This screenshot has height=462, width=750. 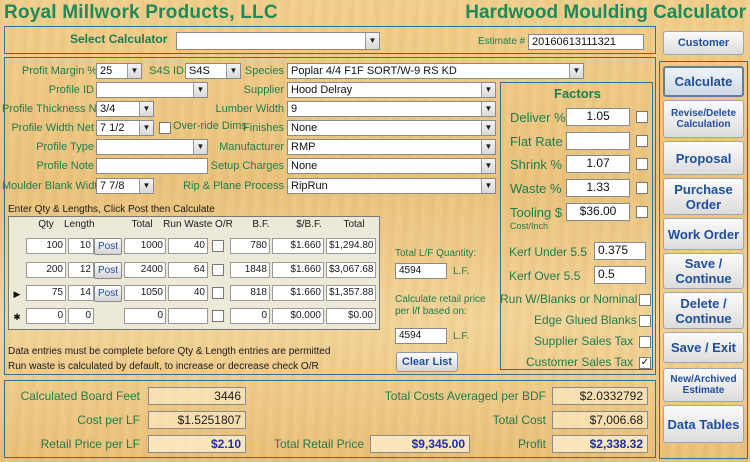 What do you see at coordinates (703, 234) in the screenshot?
I see `work-order-button: Work Order` at bounding box center [703, 234].